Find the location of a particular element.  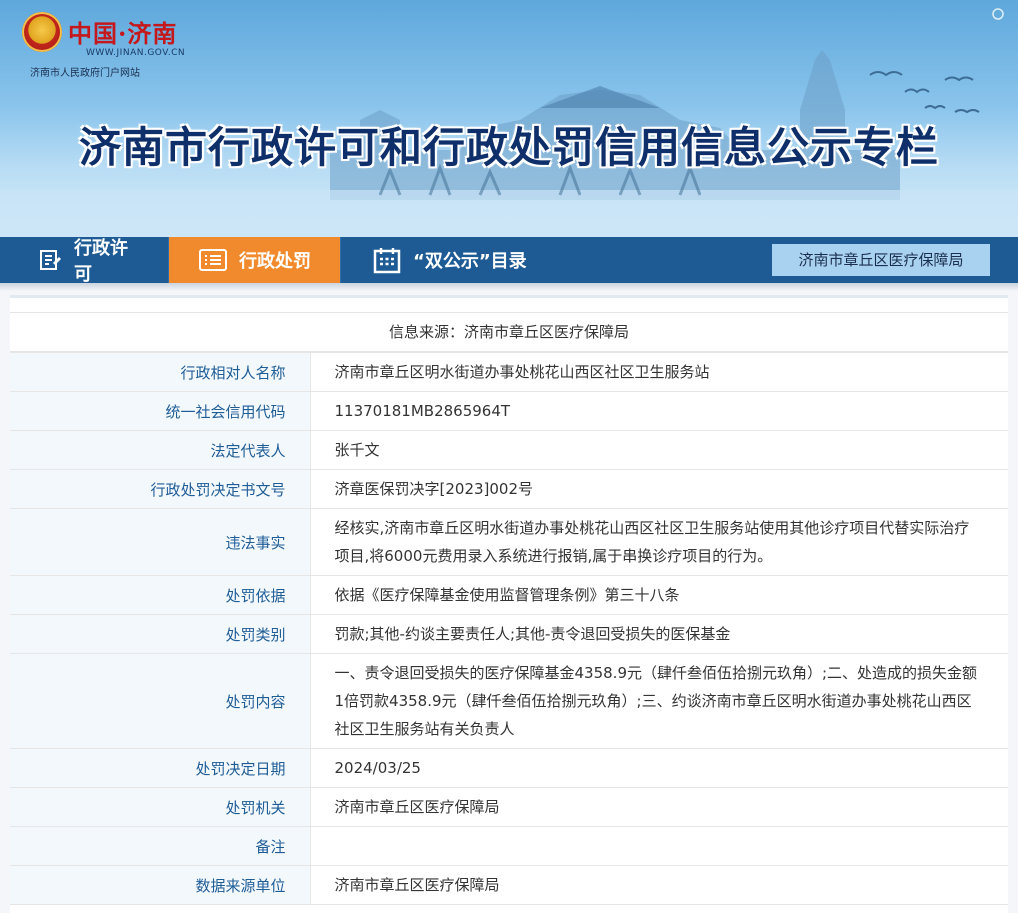

row-value: 张千文 is located at coordinates (658, 450).